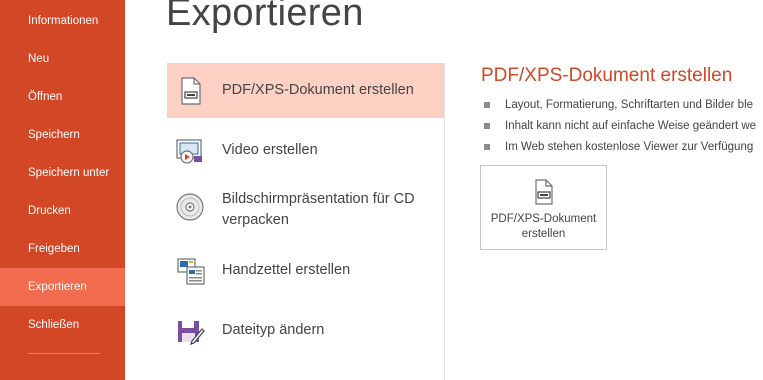 This screenshot has width=763, height=380. I want to click on nav-speichern-unter: Speichern unter, so click(62, 173).